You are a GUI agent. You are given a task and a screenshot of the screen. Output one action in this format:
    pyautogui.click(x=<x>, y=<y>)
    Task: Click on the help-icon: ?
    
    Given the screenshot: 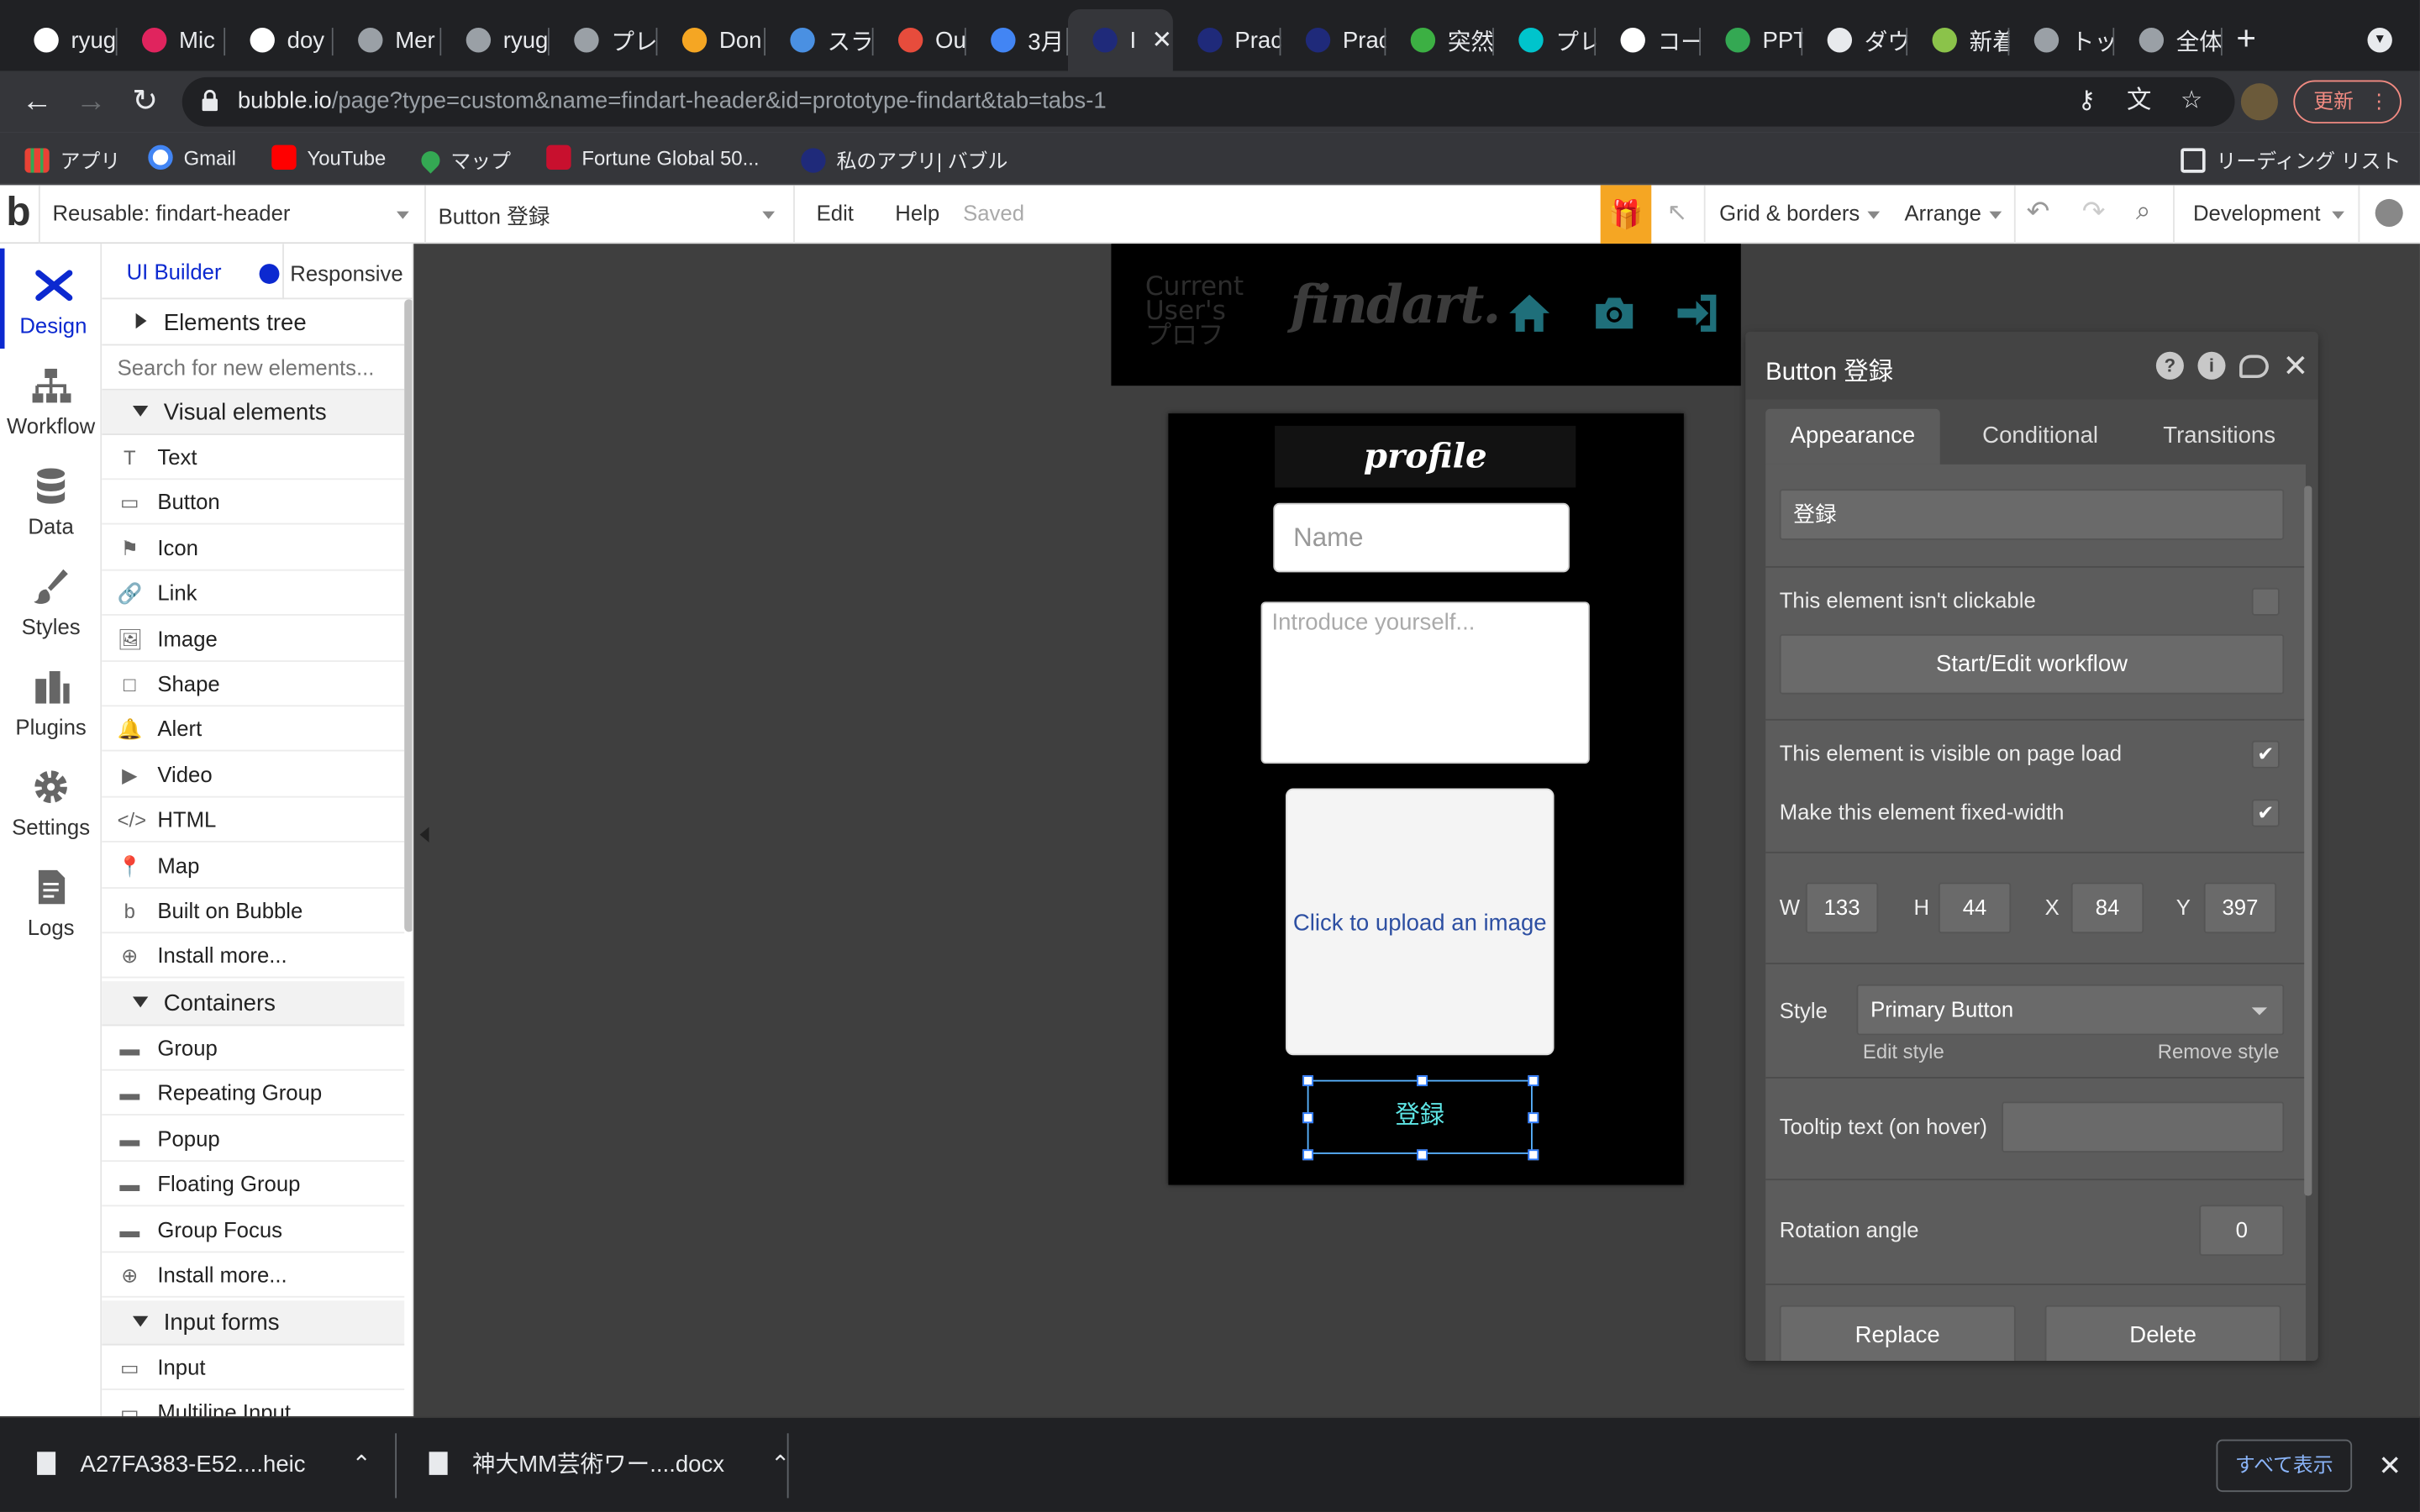 What is the action you would take?
    pyautogui.click(x=2169, y=365)
    